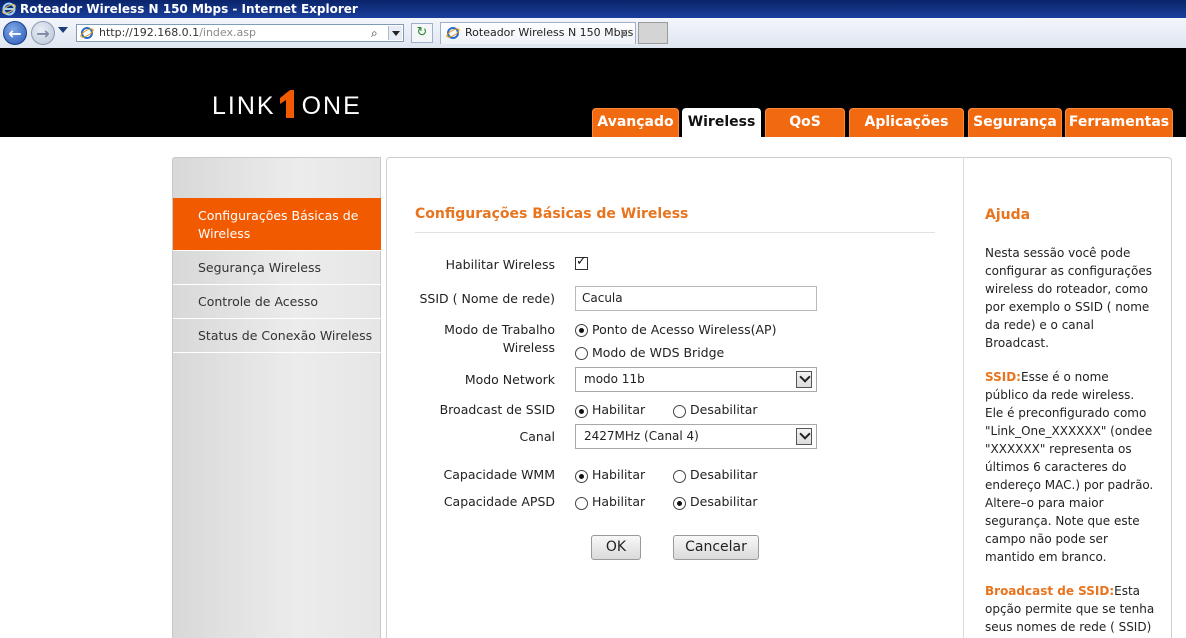 This screenshot has height=638, width=1186. Describe the element at coordinates (581, 353) in the screenshot. I see `work-mode-wds-radio` at that location.